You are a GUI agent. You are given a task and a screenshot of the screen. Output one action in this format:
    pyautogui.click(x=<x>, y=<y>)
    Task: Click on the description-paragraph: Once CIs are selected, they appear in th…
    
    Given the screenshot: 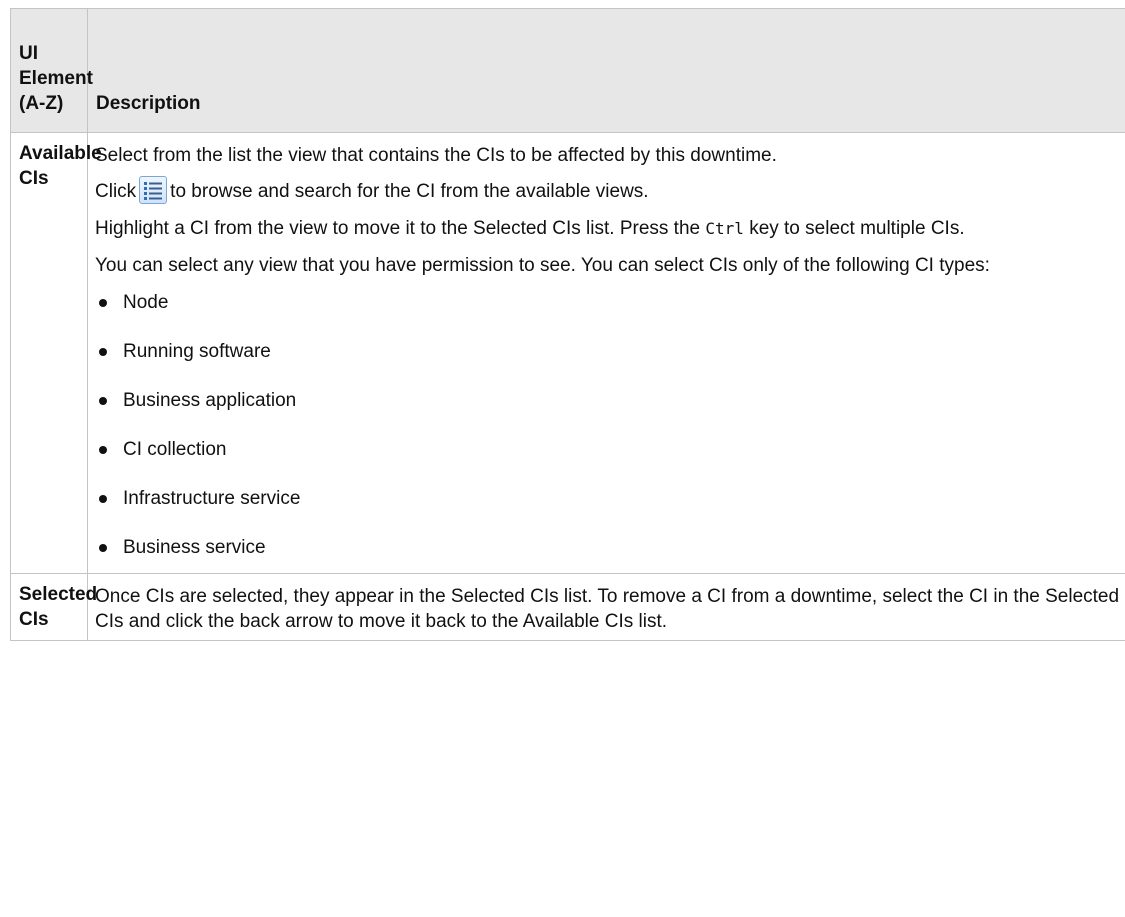 What is the action you would take?
    pyautogui.click(x=607, y=609)
    